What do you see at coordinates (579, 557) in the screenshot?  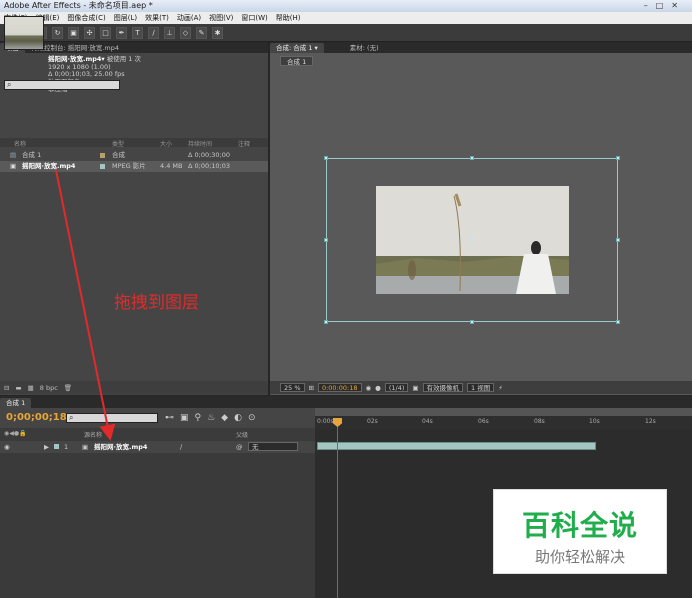 I see `watermark-subtitle: 助你轻松解决` at bounding box center [579, 557].